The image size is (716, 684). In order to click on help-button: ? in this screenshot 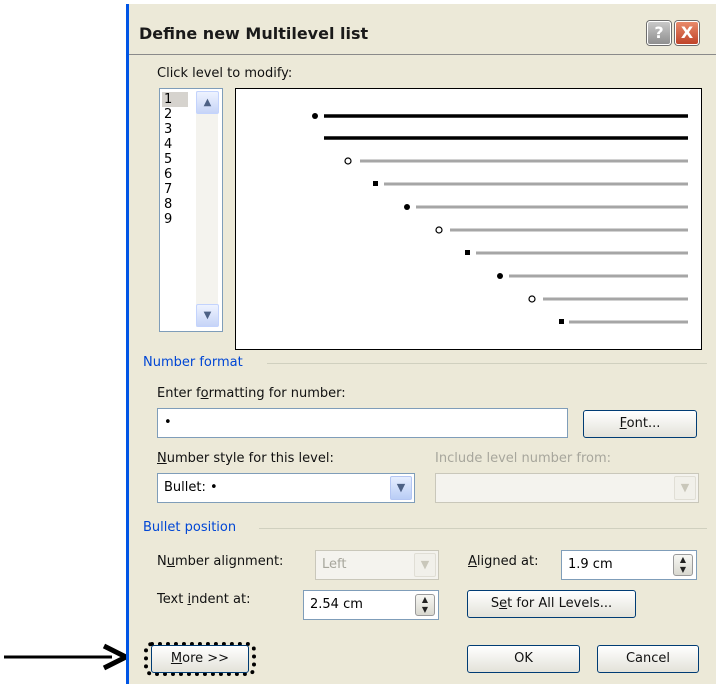, I will do `click(659, 33)`.